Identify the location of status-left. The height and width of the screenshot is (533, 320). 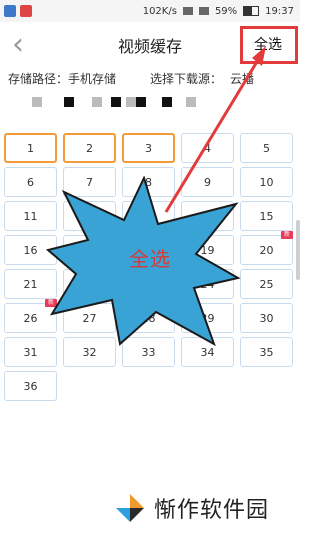
(16, 11).